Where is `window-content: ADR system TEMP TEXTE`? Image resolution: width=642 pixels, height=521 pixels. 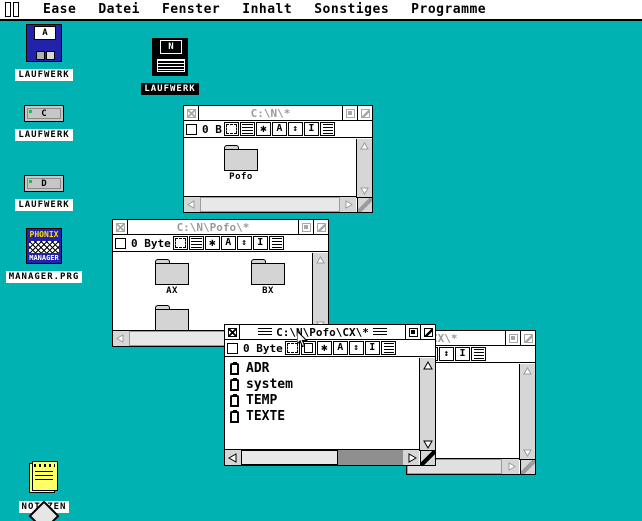 window-content: ADR system TEMP TEXTE is located at coordinates (322, 404).